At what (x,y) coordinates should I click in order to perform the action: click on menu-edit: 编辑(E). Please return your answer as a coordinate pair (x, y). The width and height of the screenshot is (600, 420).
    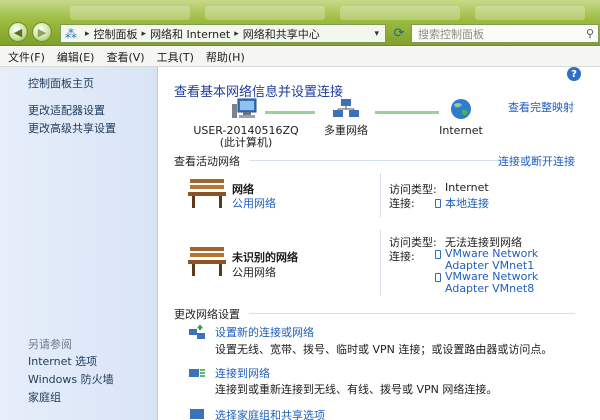
    Looking at the image, I should click on (76, 57).